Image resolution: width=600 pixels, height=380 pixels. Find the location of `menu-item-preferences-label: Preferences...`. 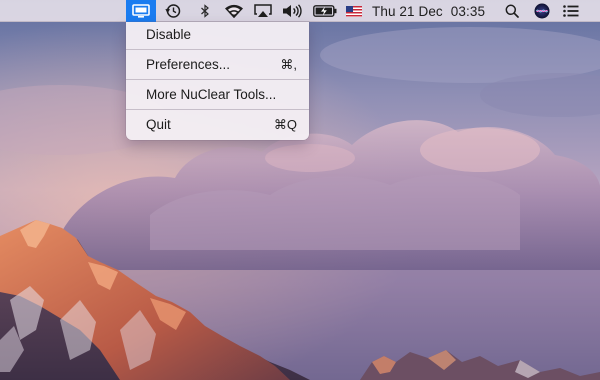

menu-item-preferences-label: Preferences... is located at coordinates (188, 64).